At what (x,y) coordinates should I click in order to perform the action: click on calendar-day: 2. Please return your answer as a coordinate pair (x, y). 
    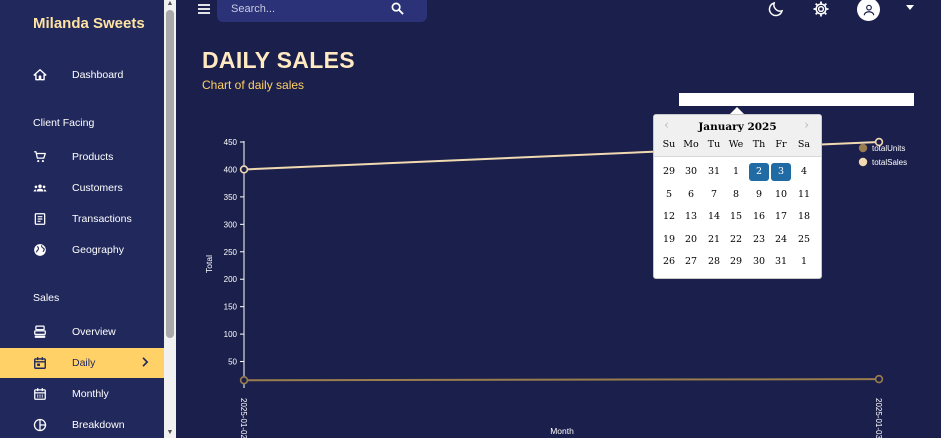
    Looking at the image, I should click on (759, 172).